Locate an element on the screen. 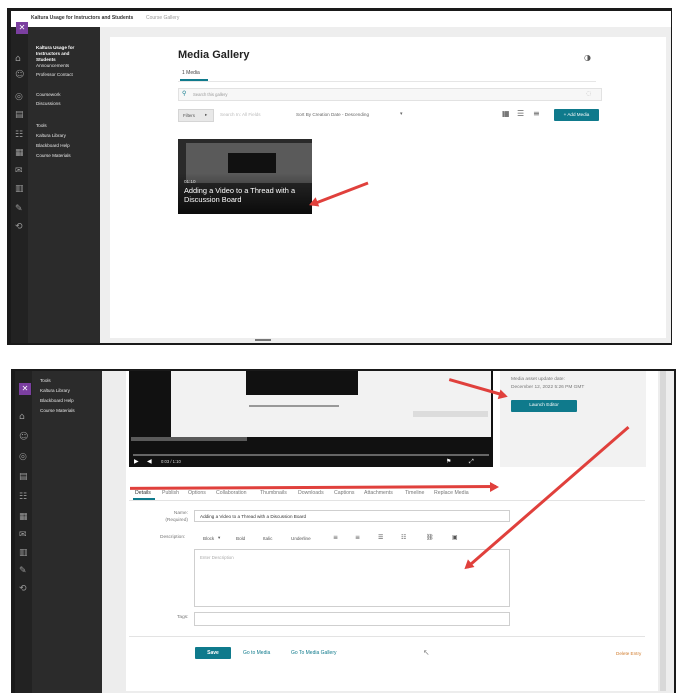 The height and width of the screenshot is (695, 678). description-label: Description: is located at coordinates (173, 537).